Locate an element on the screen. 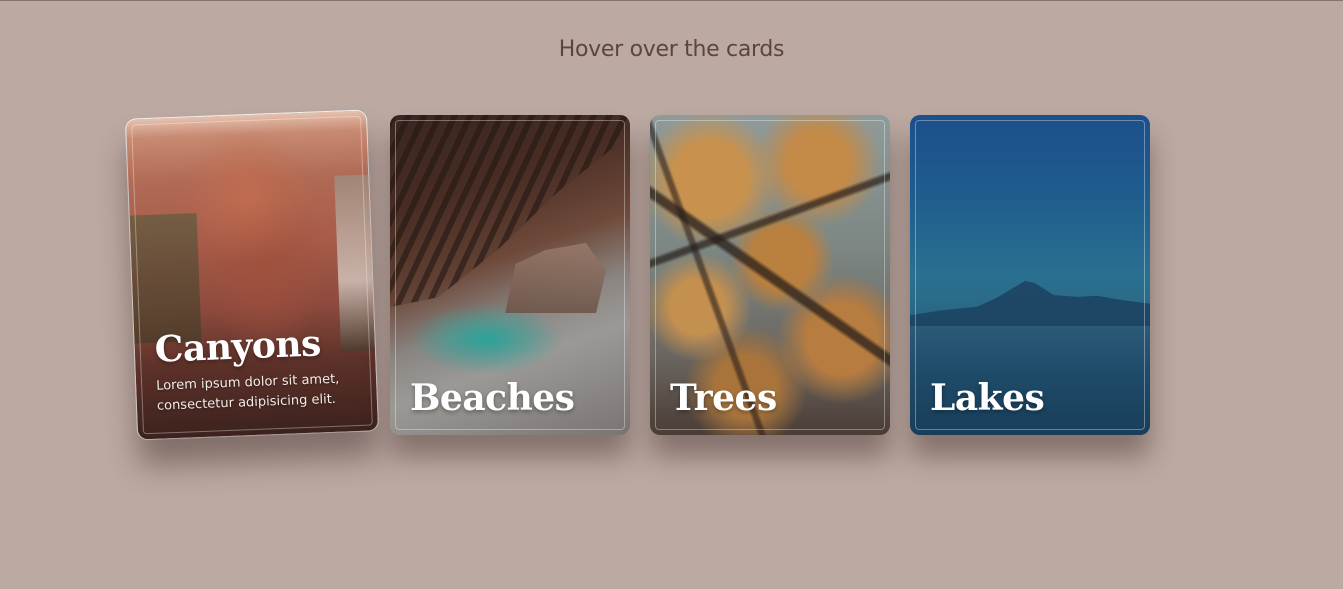 Image resolution: width=1343 pixels, height=589 pixels. card-trees: Trees is located at coordinates (770, 275).